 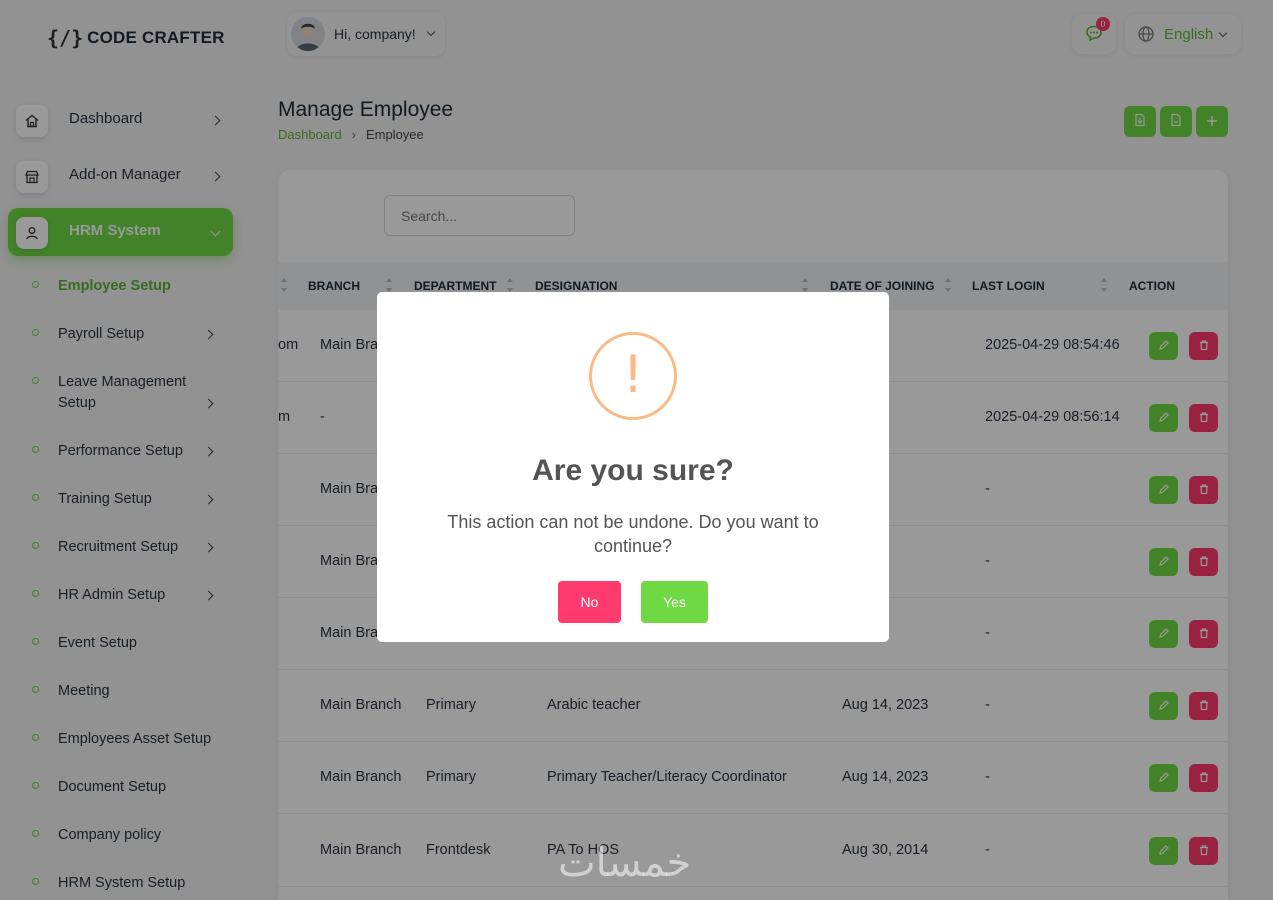 I want to click on warning-icon: !, so click(x=633, y=376).